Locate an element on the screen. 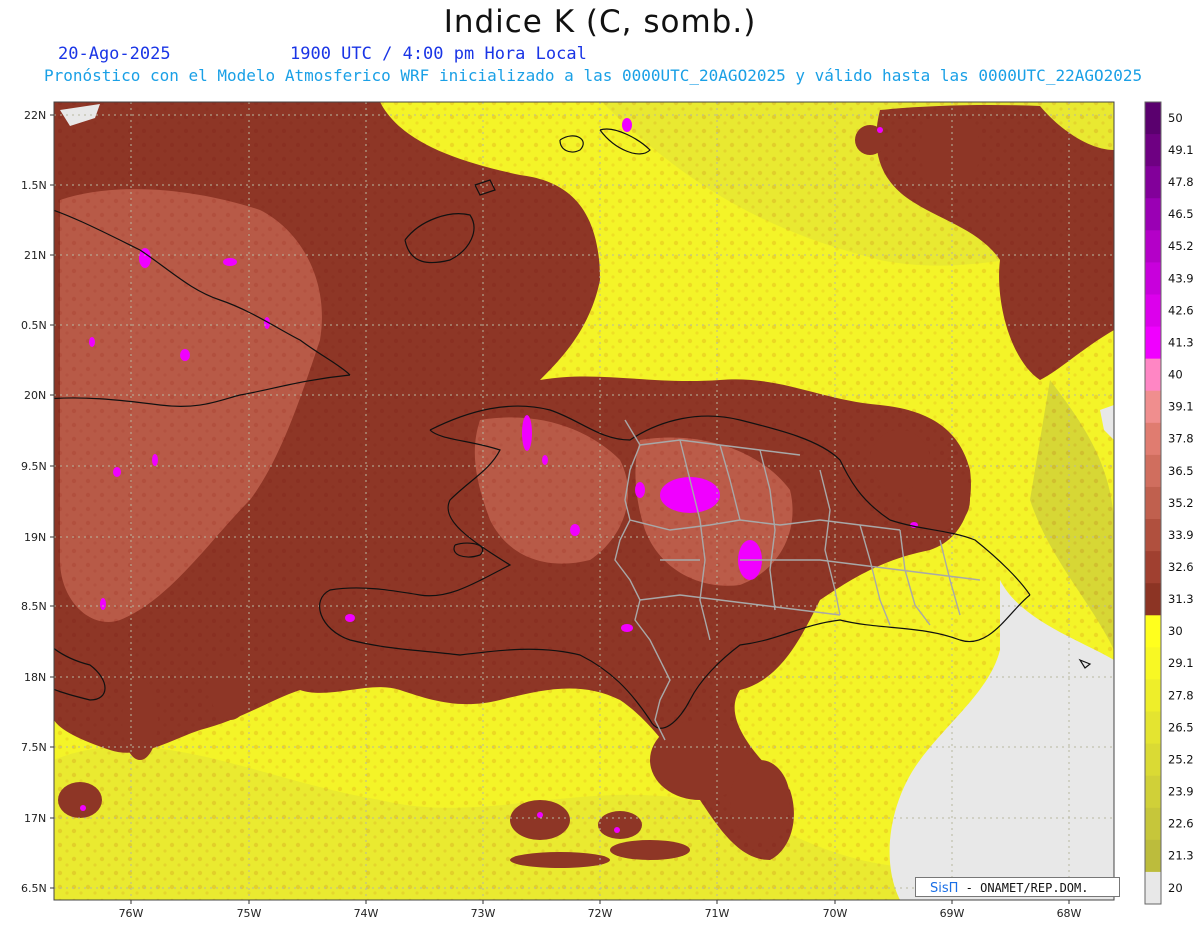  colorbar-label: 32.6 is located at coordinates (1181, 567).